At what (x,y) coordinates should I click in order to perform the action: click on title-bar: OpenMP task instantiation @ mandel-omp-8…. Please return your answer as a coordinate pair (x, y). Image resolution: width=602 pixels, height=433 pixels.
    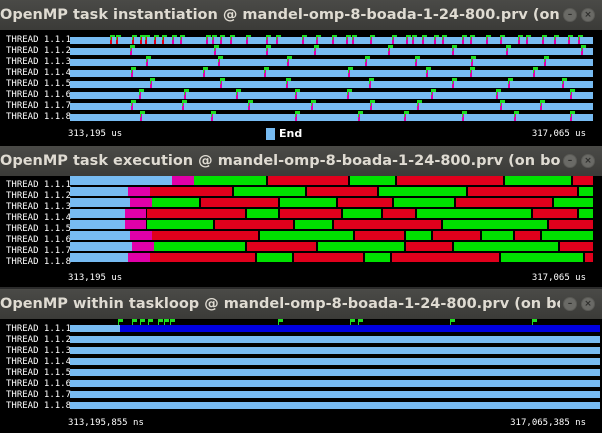
    Looking at the image, I should click on (301, 15).